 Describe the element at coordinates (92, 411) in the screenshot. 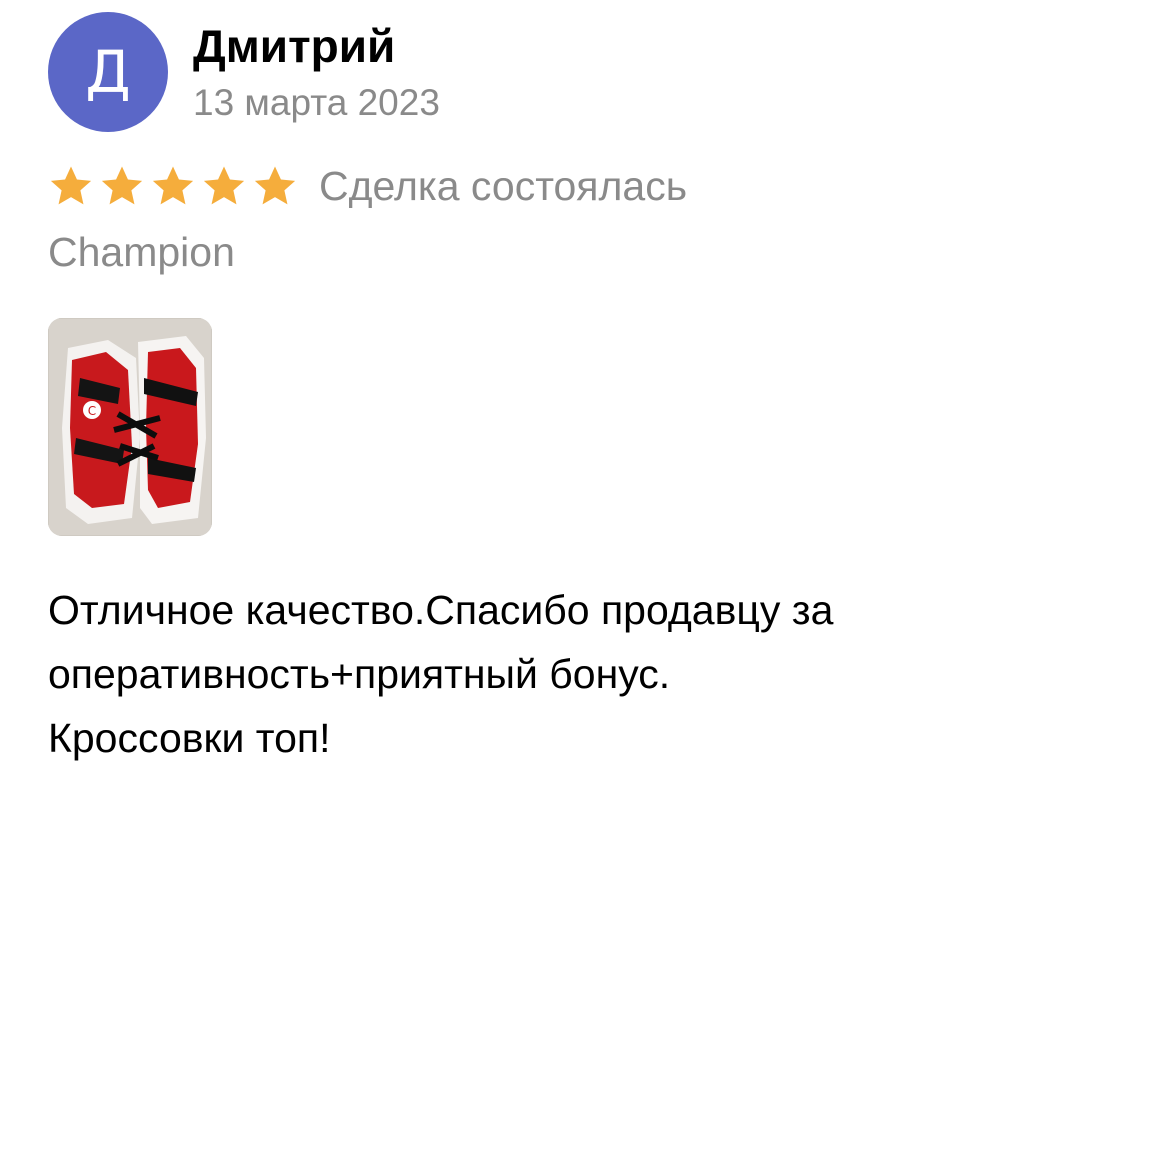

I see `svg-text: C` at that location.